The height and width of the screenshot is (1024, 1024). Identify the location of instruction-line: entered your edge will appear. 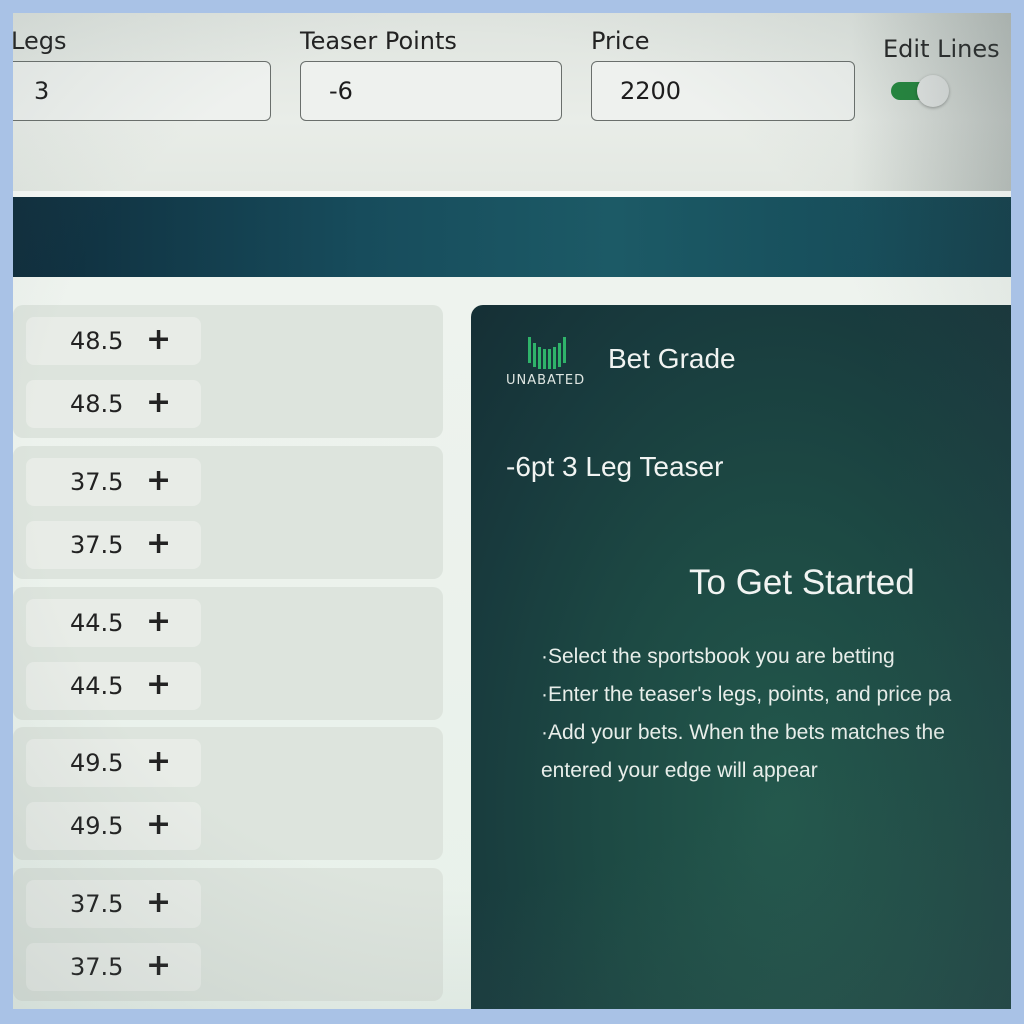
(679, 770).